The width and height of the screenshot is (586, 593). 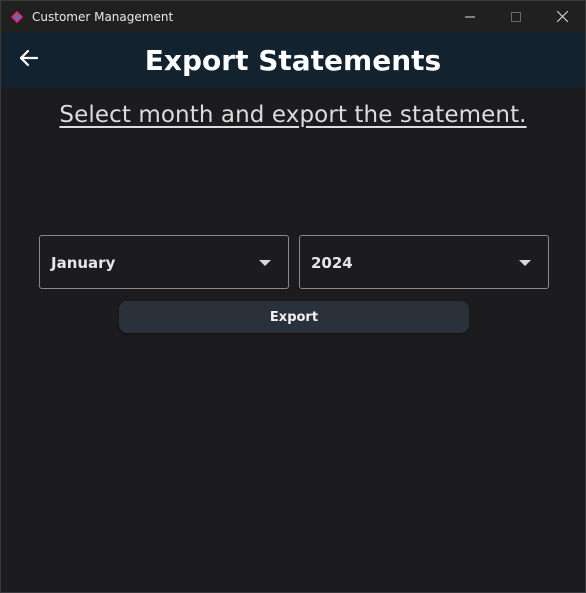 What do you see at coordinates (424, 262) in the screenshot?
I see `year-dropdown: 2024` at bounding box center [424, 262].